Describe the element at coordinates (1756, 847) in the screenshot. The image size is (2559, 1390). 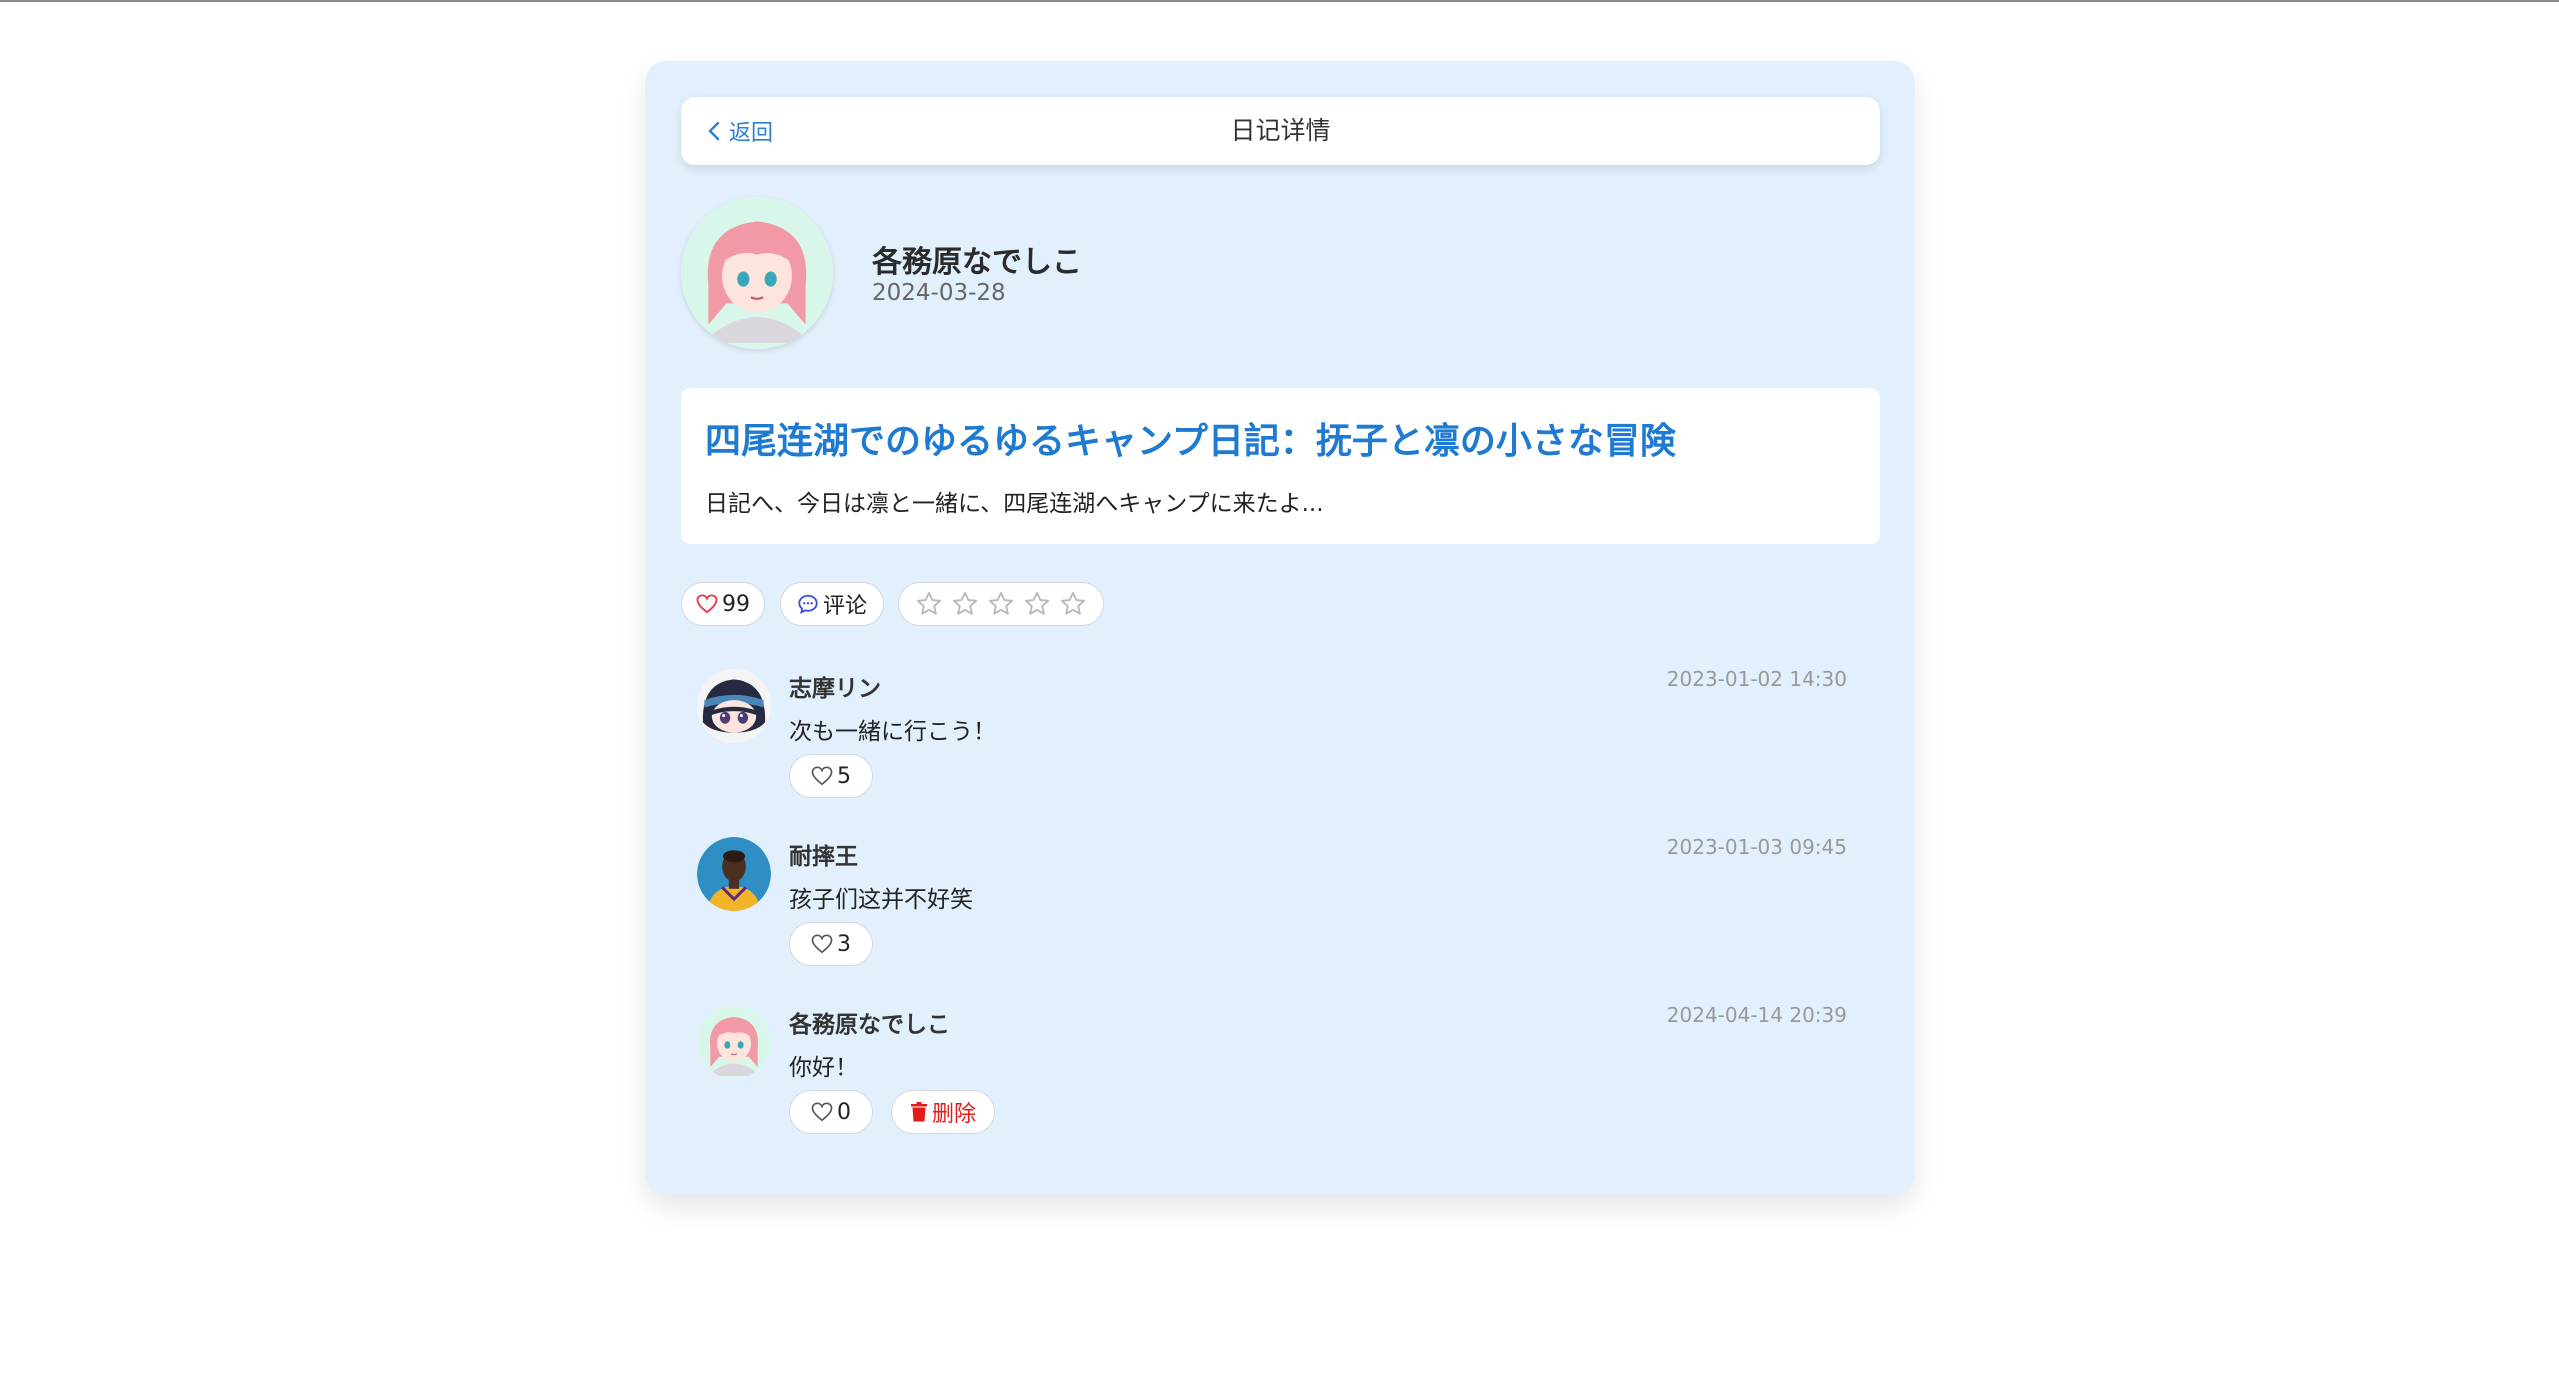
I see `comment-time: 2023-01-03 09:45` at that location.